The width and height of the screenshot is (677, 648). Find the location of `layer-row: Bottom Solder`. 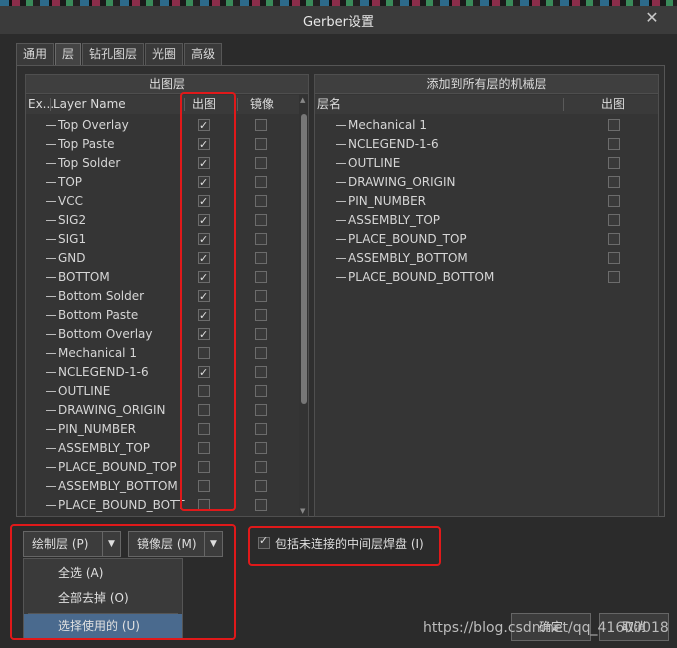

layer-row: Bottom Solder is located at coordinates (162, 296).